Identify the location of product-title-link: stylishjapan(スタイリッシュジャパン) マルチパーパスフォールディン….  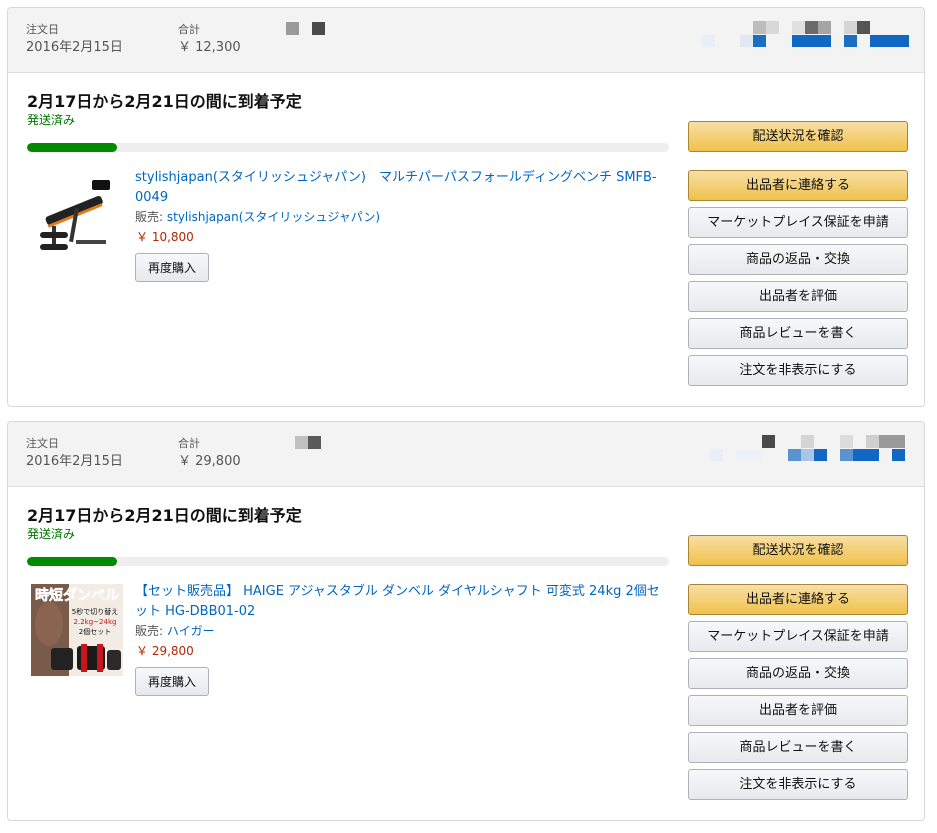
(400, 188).